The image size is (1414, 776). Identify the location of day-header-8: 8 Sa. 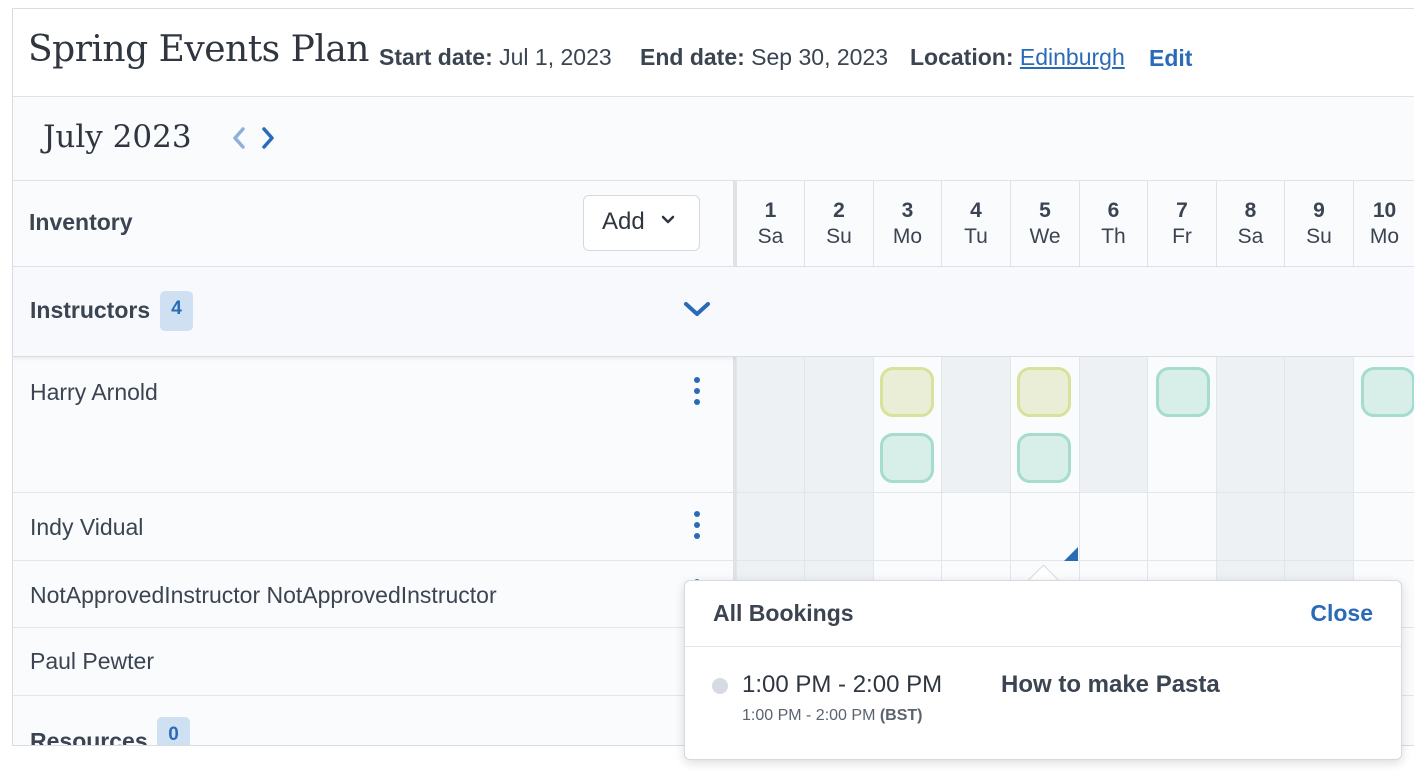
(1250, 224).